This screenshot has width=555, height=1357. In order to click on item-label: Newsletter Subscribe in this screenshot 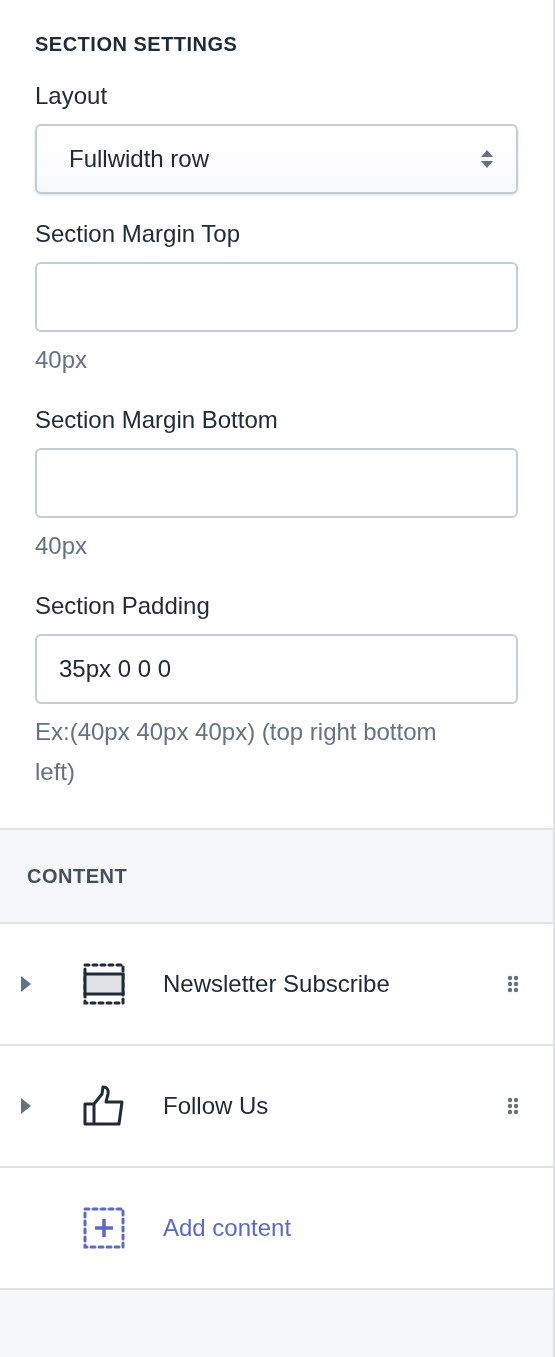, I will do `click(277, 984)`.